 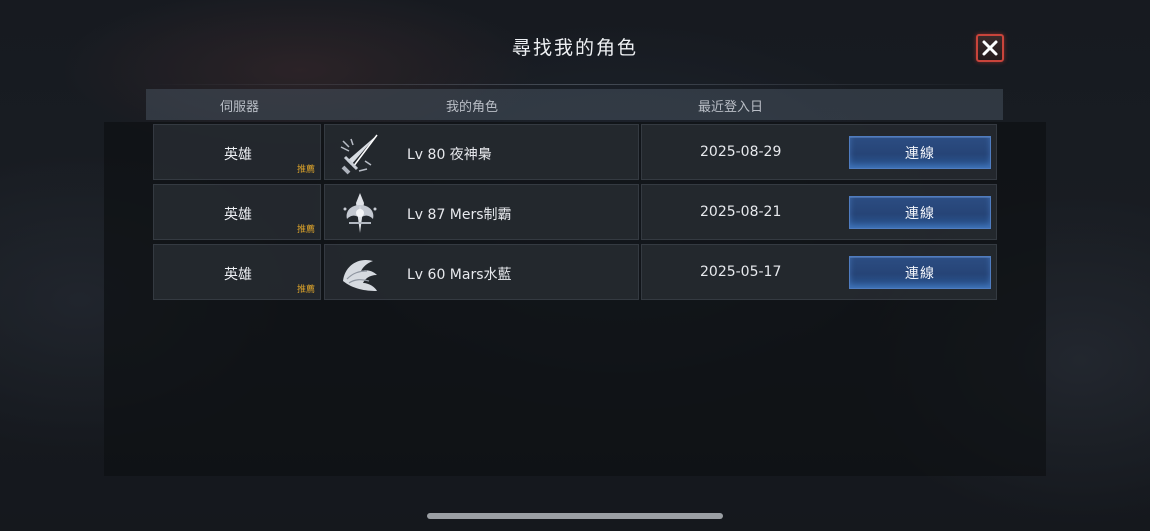 I want to click on header-server: 伺服器, so click(x=240, y=107).